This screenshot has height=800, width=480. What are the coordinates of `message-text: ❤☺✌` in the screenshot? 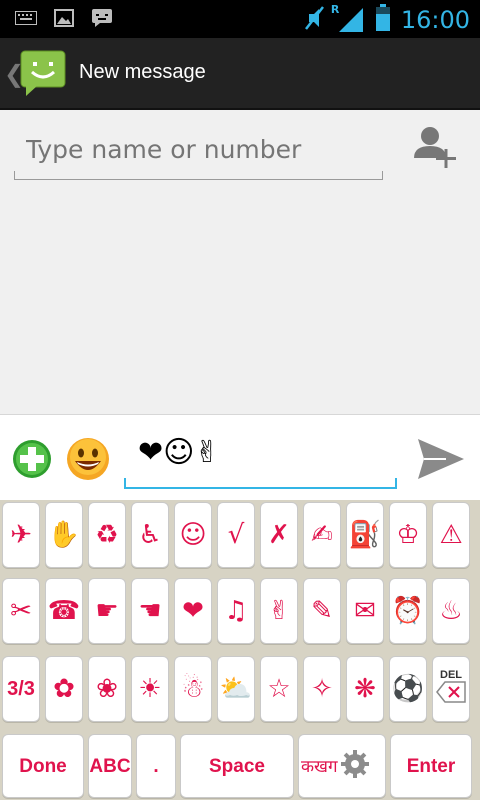 It's located at (179, 452).